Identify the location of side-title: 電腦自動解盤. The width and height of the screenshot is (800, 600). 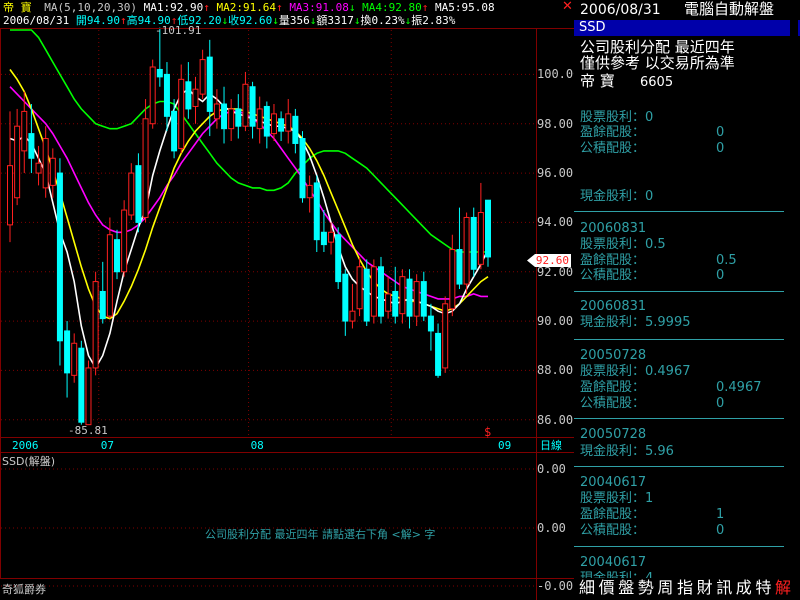
(729, 9).